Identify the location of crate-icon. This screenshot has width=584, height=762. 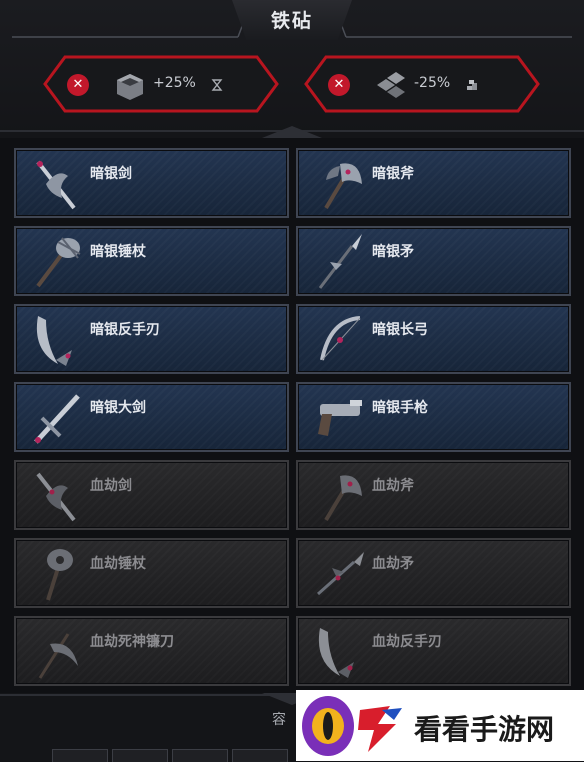
(130, 87).